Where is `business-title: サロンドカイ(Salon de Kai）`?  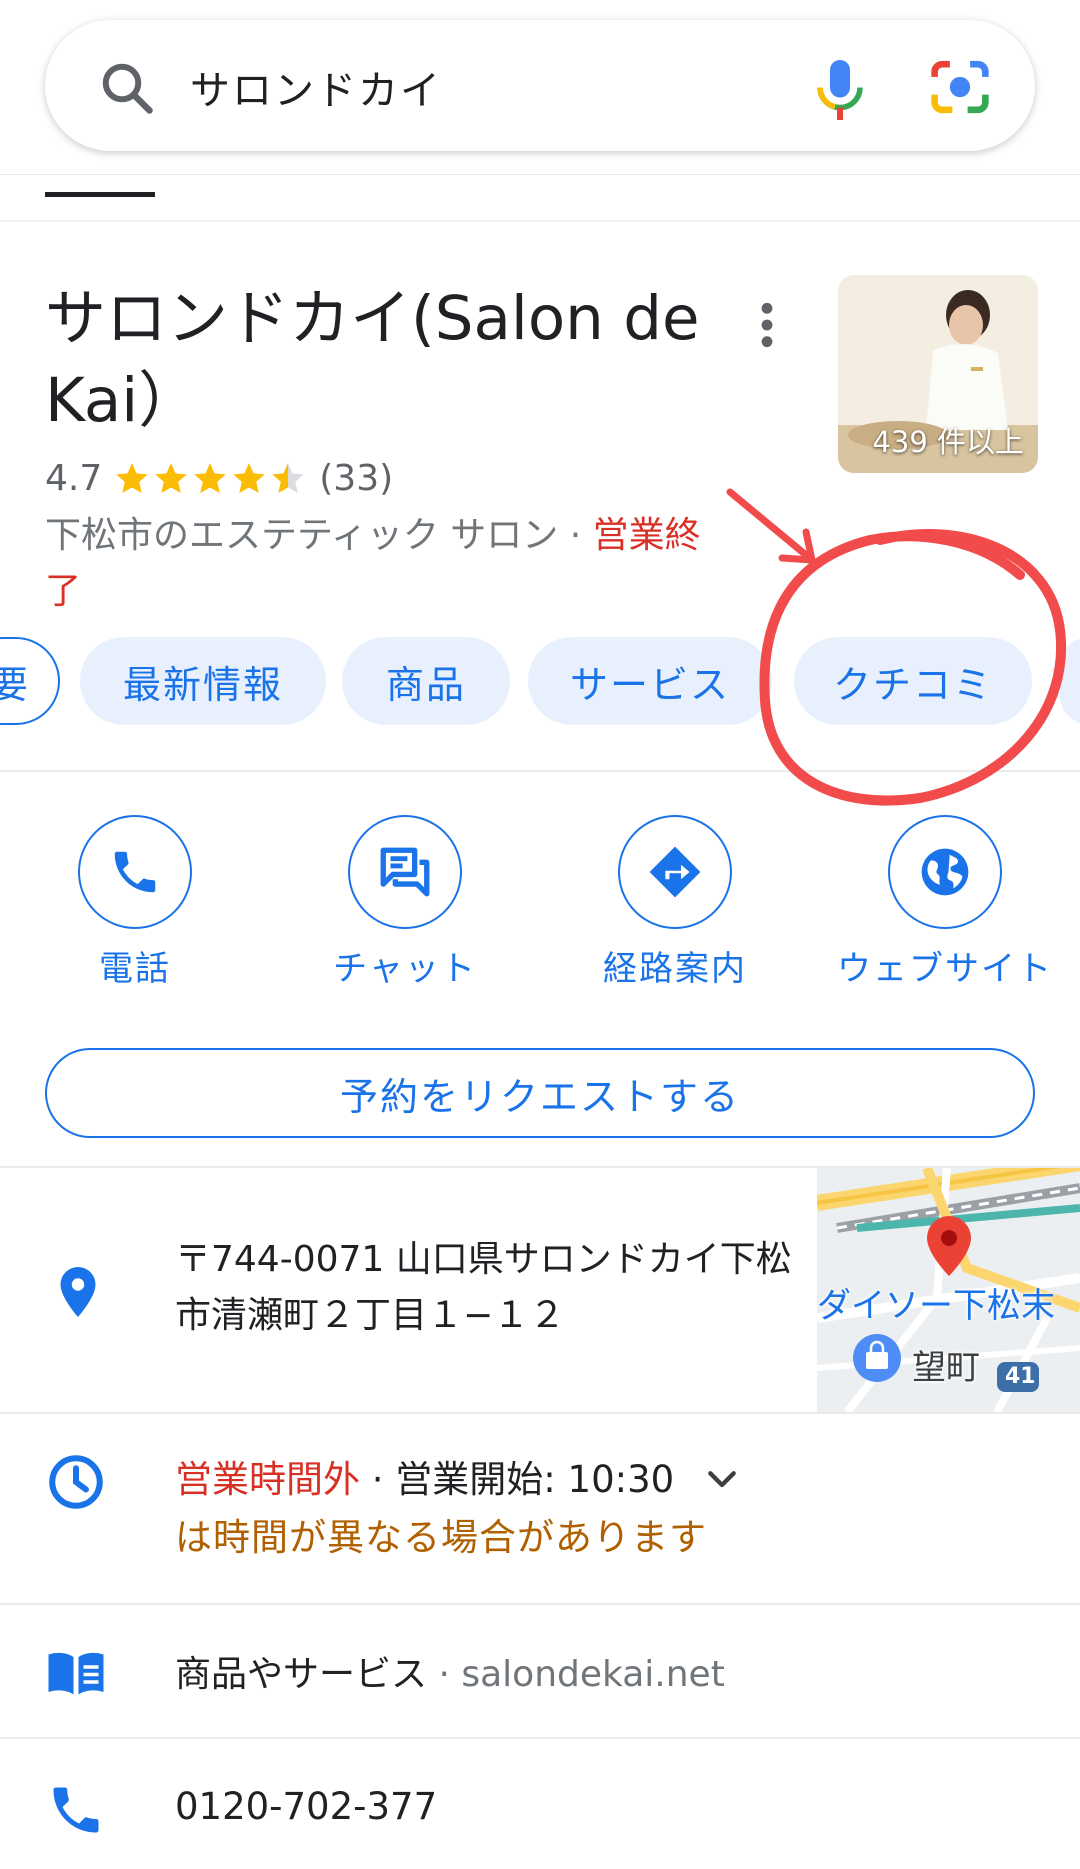
business-title: サロンドカイ(Salon de Kai） is located at coordinates (372, 359).